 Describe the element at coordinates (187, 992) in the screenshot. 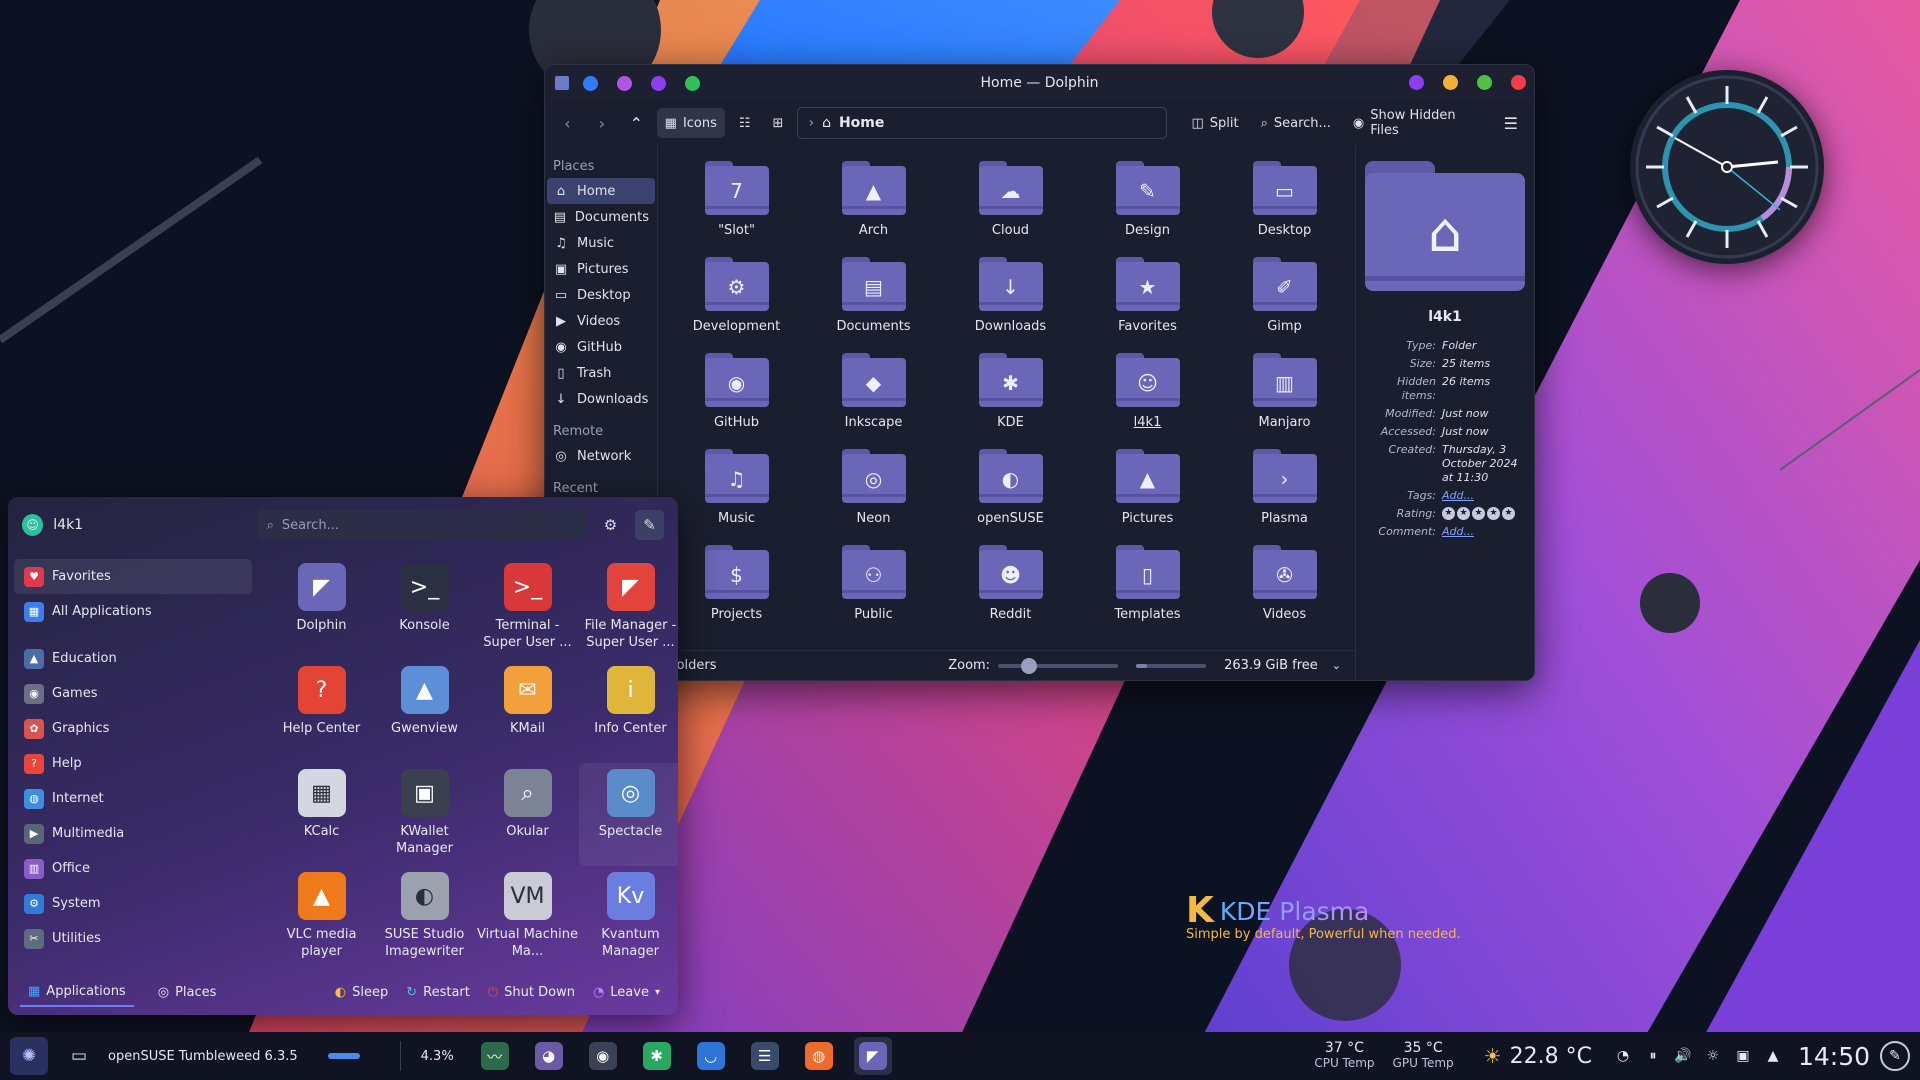

I see `places-tab: ◎ Places` at that location.